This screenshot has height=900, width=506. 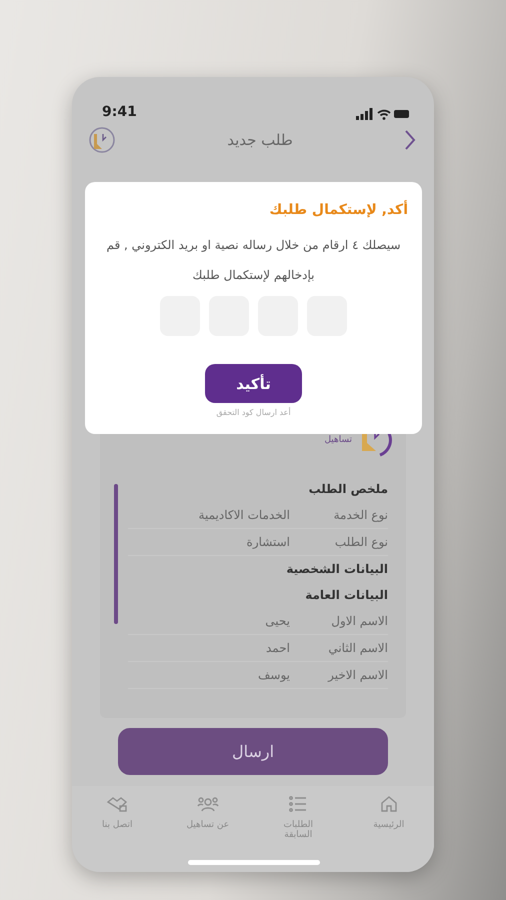 I want to click on field-label: الاسم الثاني, so click(x=357, y=648).